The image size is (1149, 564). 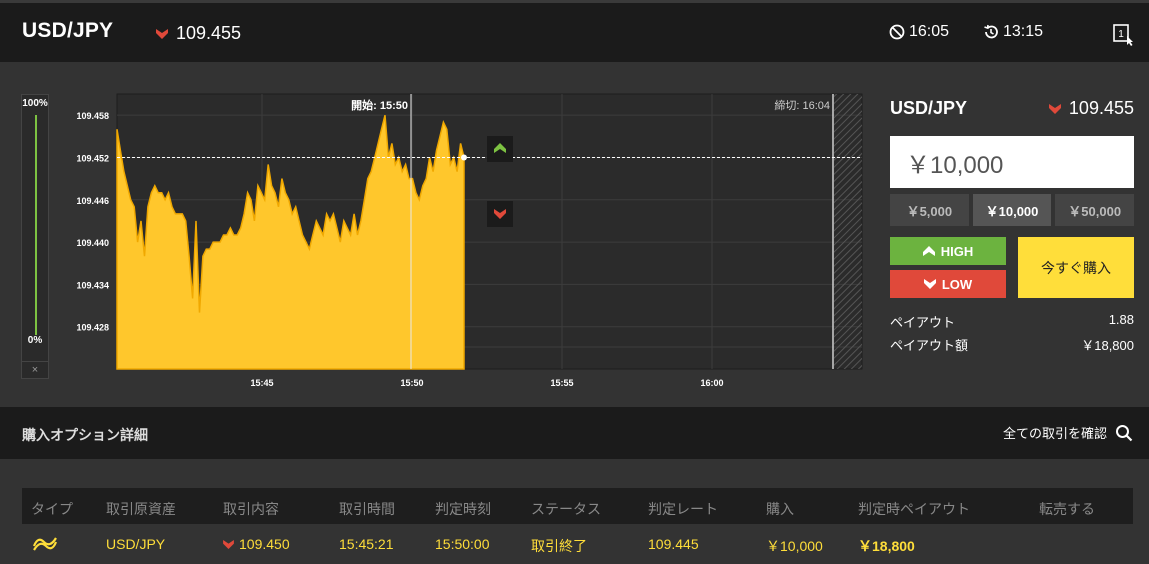 What do you see at coordinates (1012, 162) in the screenshot?
I see `amount-input` at bounding box center [1012, 162].